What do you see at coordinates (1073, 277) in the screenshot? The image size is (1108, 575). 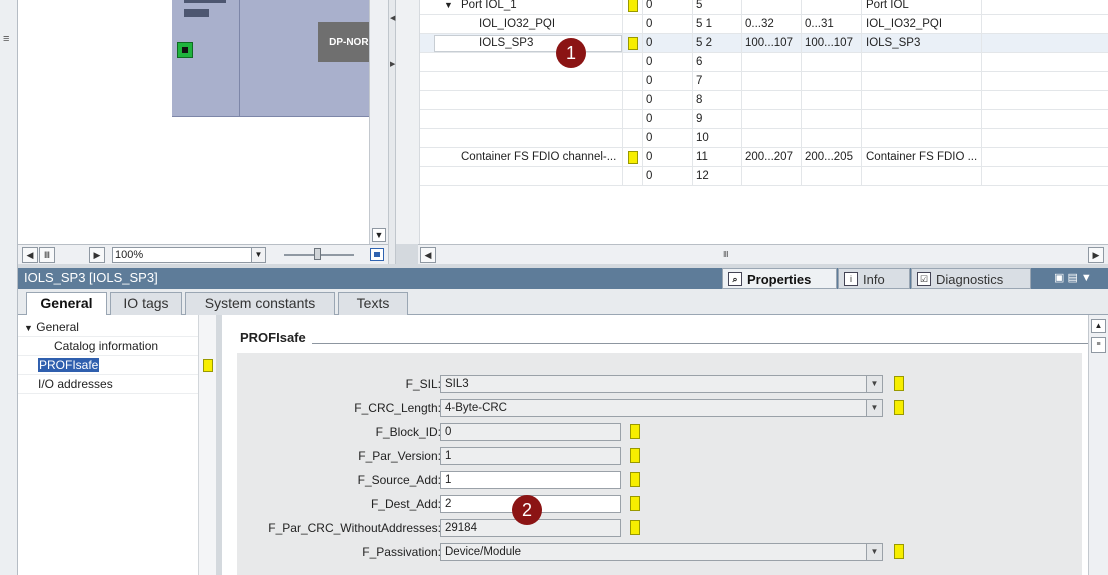 I see `window-controls-icon: ▣ ▤ ▼` at bounding box center [1073, 277].